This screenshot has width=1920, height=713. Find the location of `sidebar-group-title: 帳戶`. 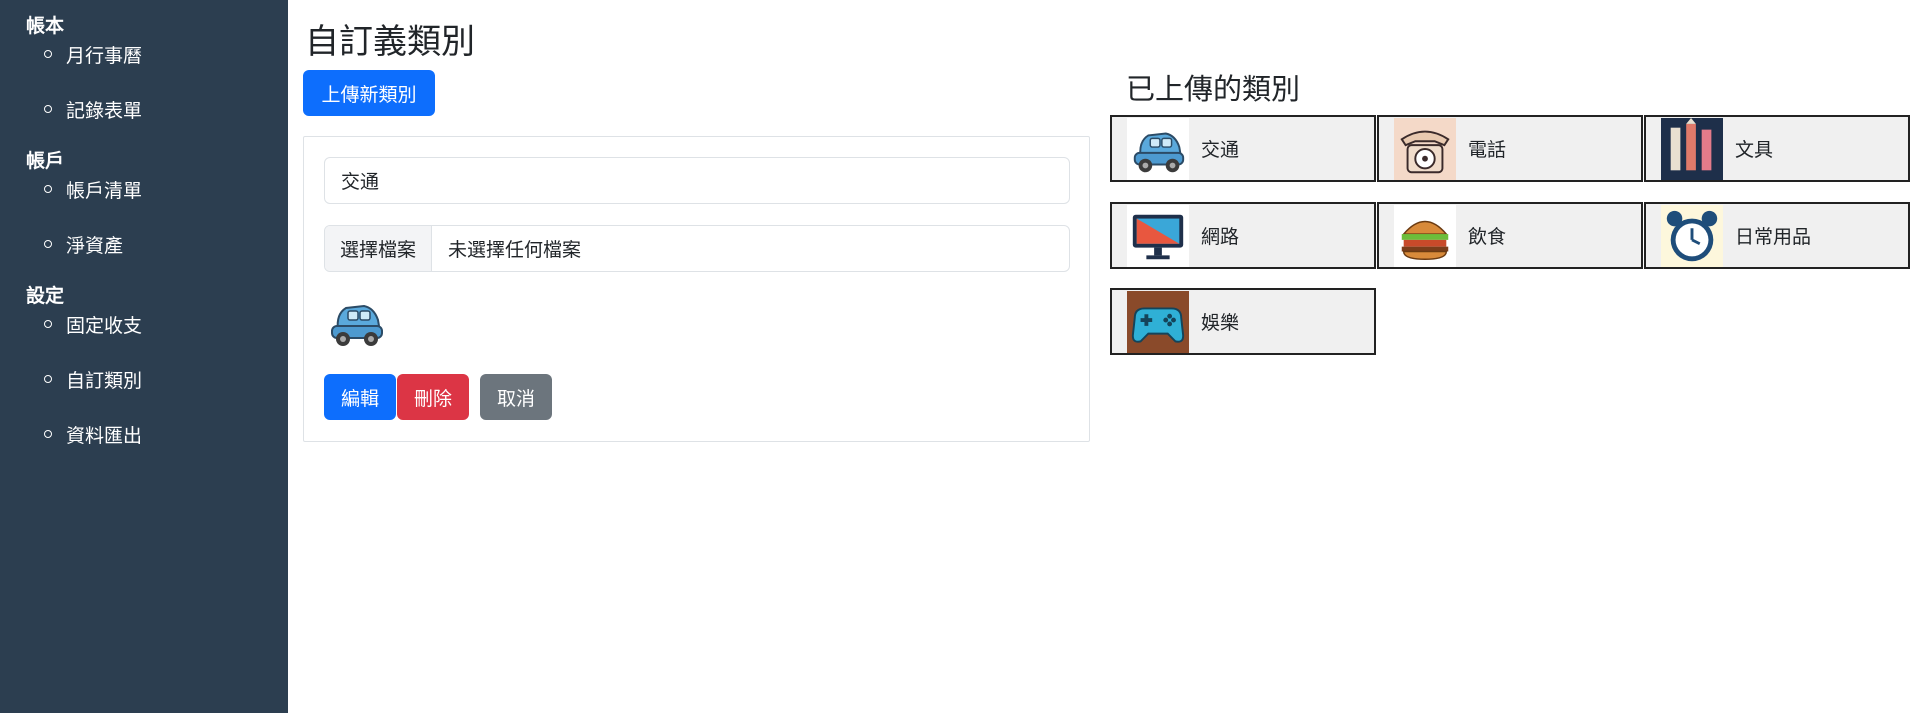

sidebar-group-title: 帳戶 is located at coordinates (45, 161).